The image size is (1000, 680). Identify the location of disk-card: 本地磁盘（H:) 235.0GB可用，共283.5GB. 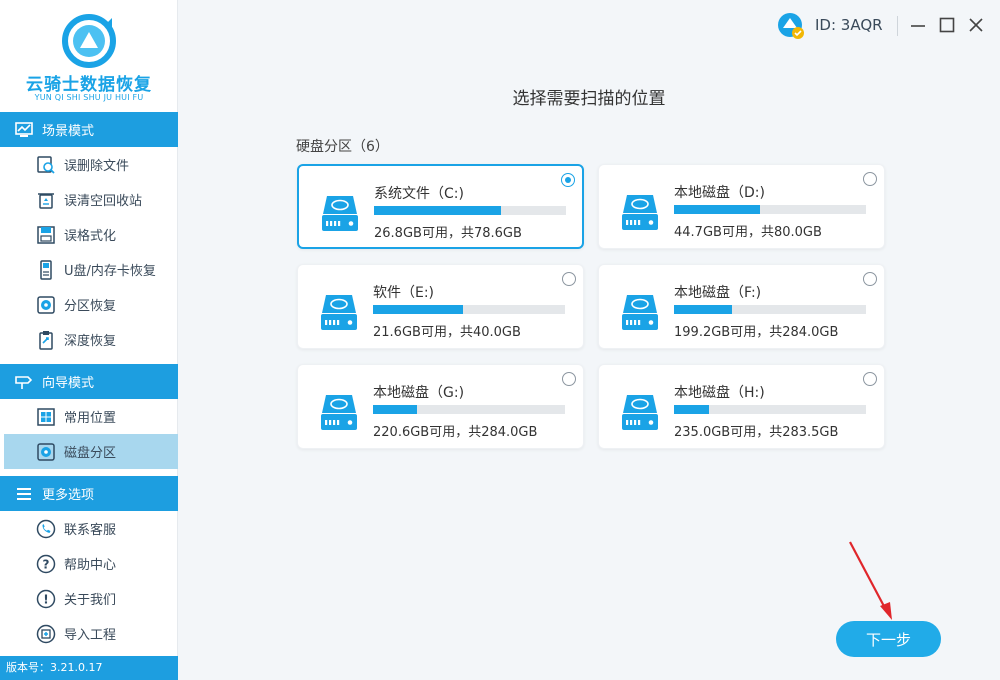
(741, 406).